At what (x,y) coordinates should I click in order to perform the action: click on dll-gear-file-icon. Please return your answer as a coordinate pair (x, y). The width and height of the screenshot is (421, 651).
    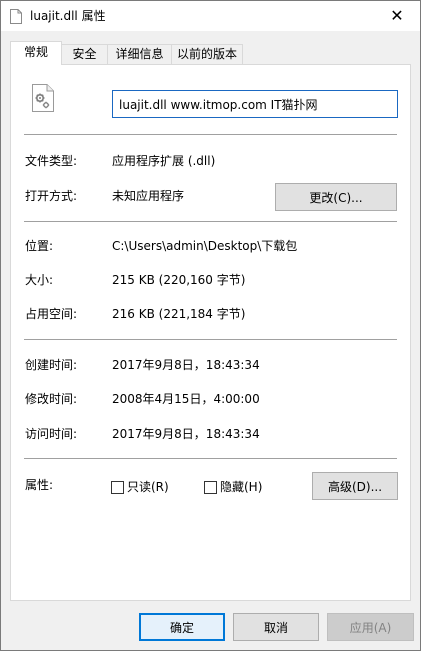
    Looking at the image, I should click on (43, 98).